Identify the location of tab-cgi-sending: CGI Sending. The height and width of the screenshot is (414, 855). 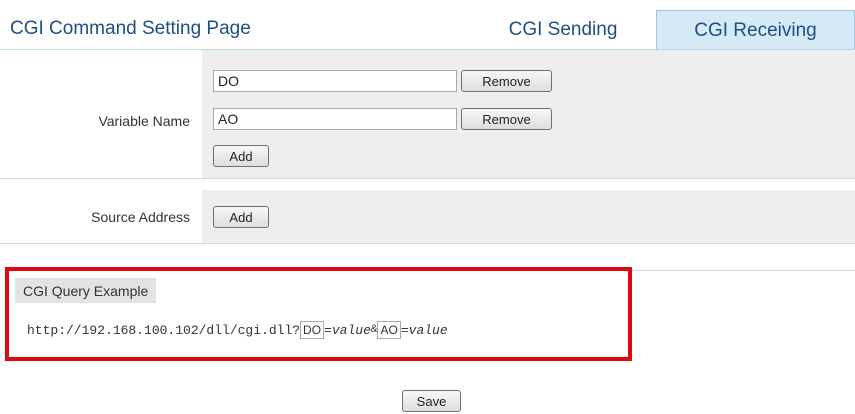
(563, 30).